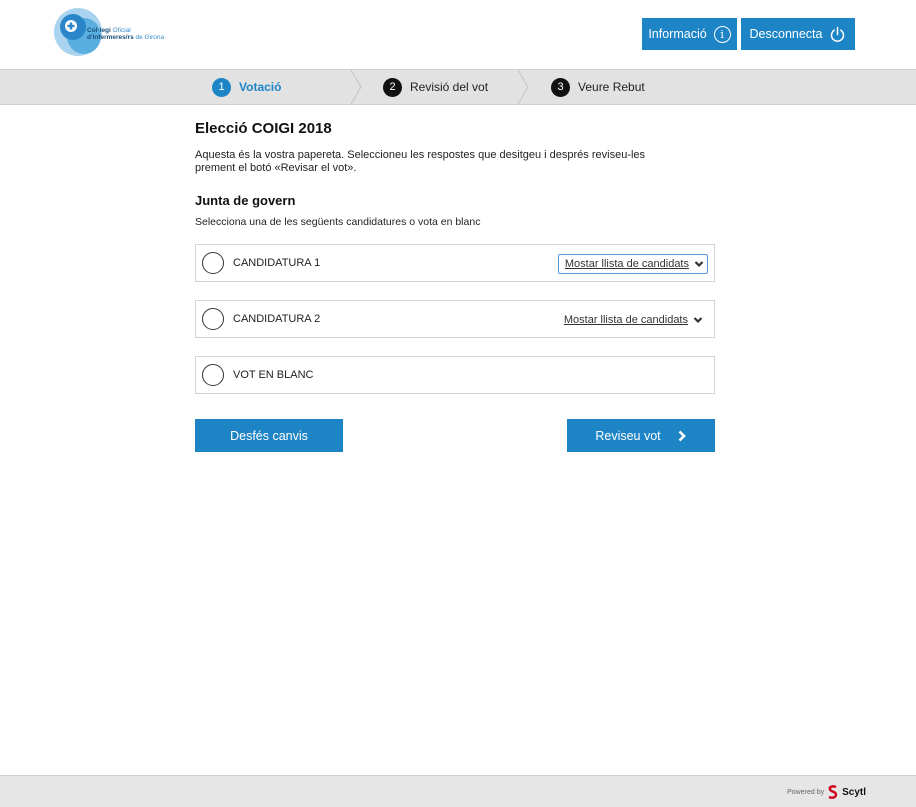 This screenshot has height=807, width=916. I want to click on step-label: Revisió del vot, so click(449, 87).